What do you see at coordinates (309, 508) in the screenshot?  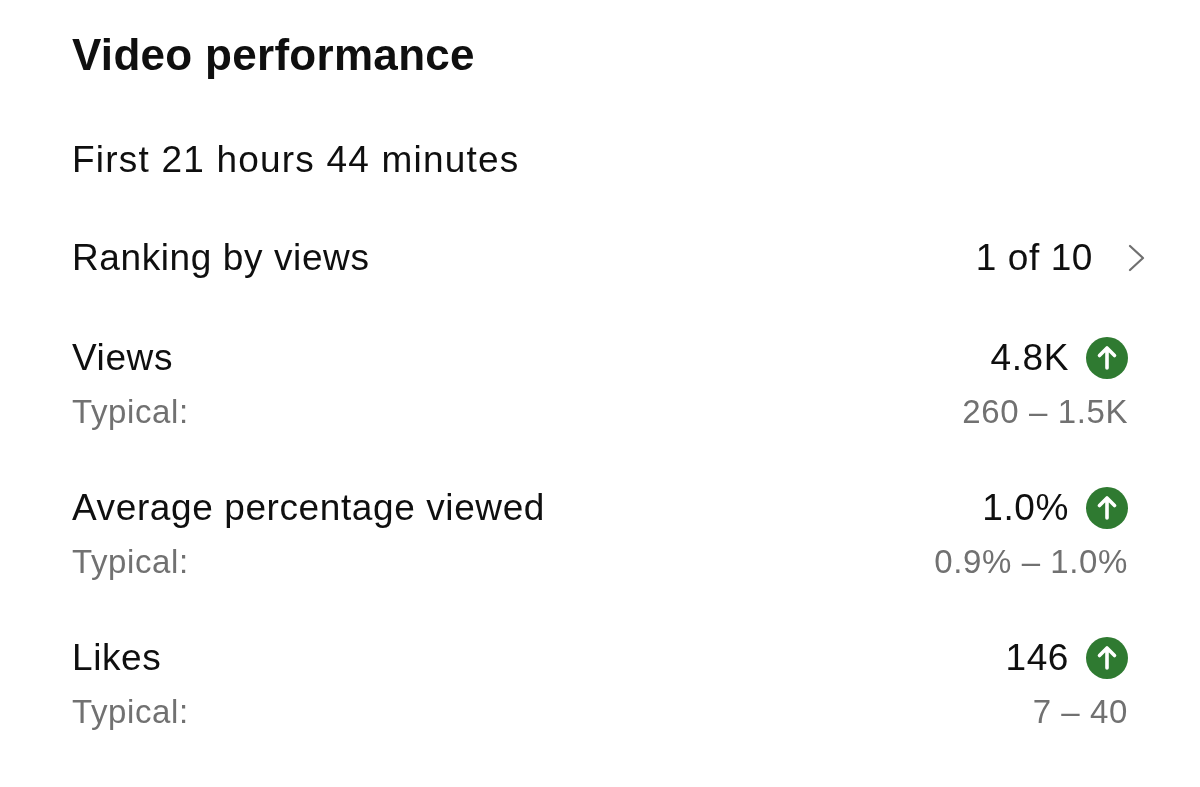 I see `metric-label: Average percentage viewed` at bounding box center [309, 508].